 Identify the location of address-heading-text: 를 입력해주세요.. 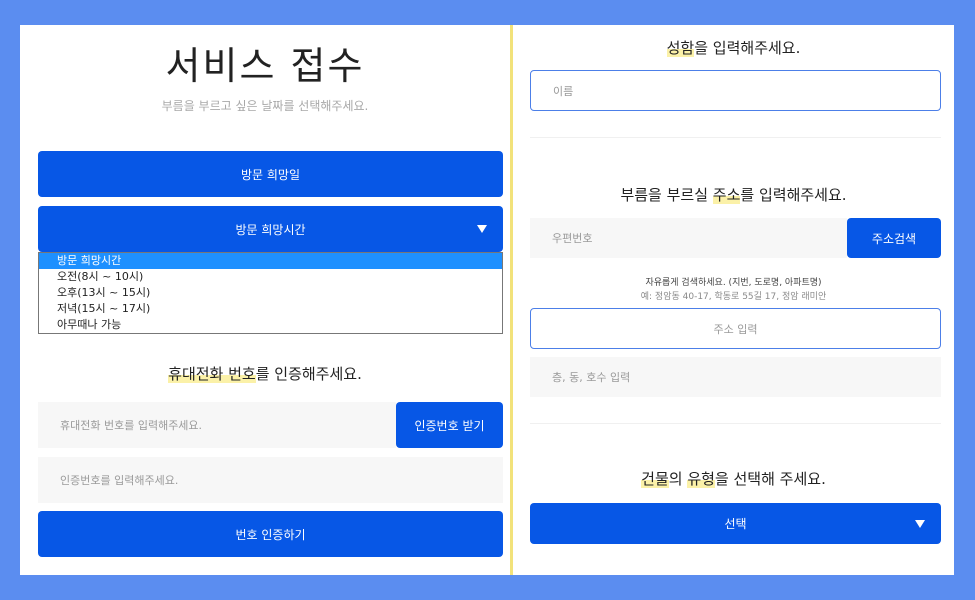
(793, 195).